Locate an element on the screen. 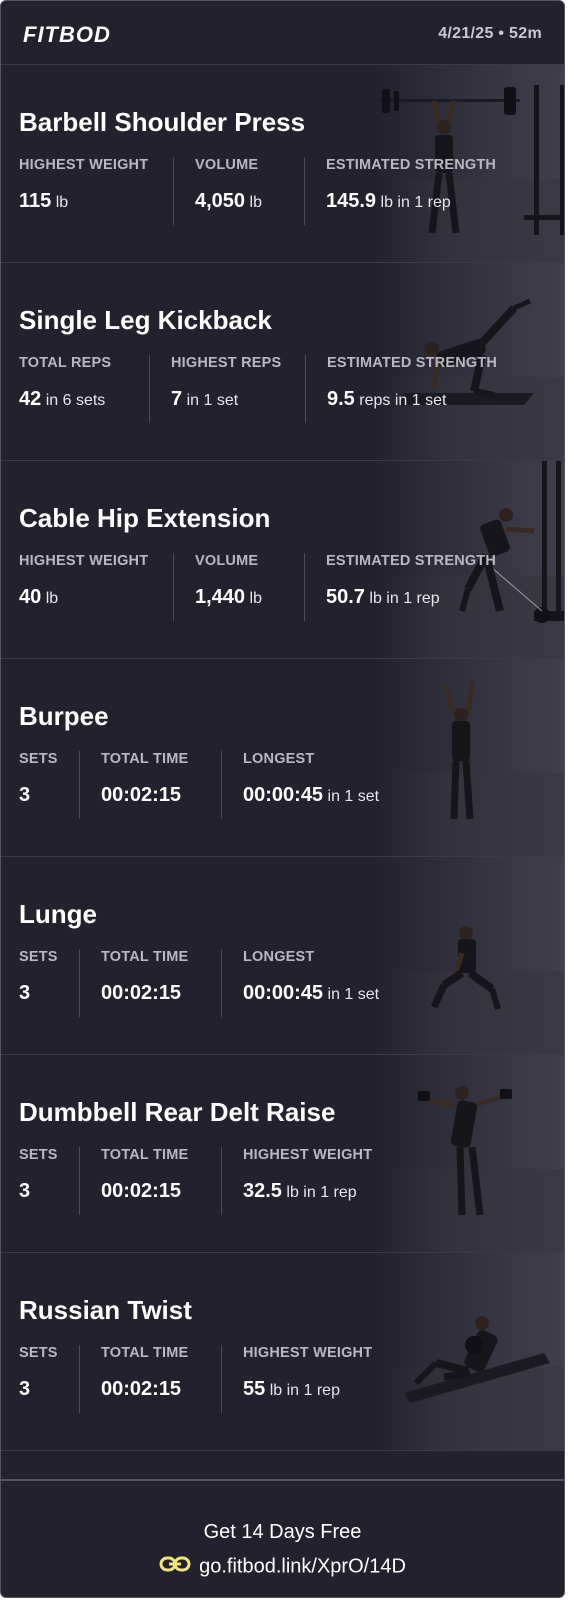 This screenshot has width=568, height=1600. footer-divider is located at coordinates (282, 1480).